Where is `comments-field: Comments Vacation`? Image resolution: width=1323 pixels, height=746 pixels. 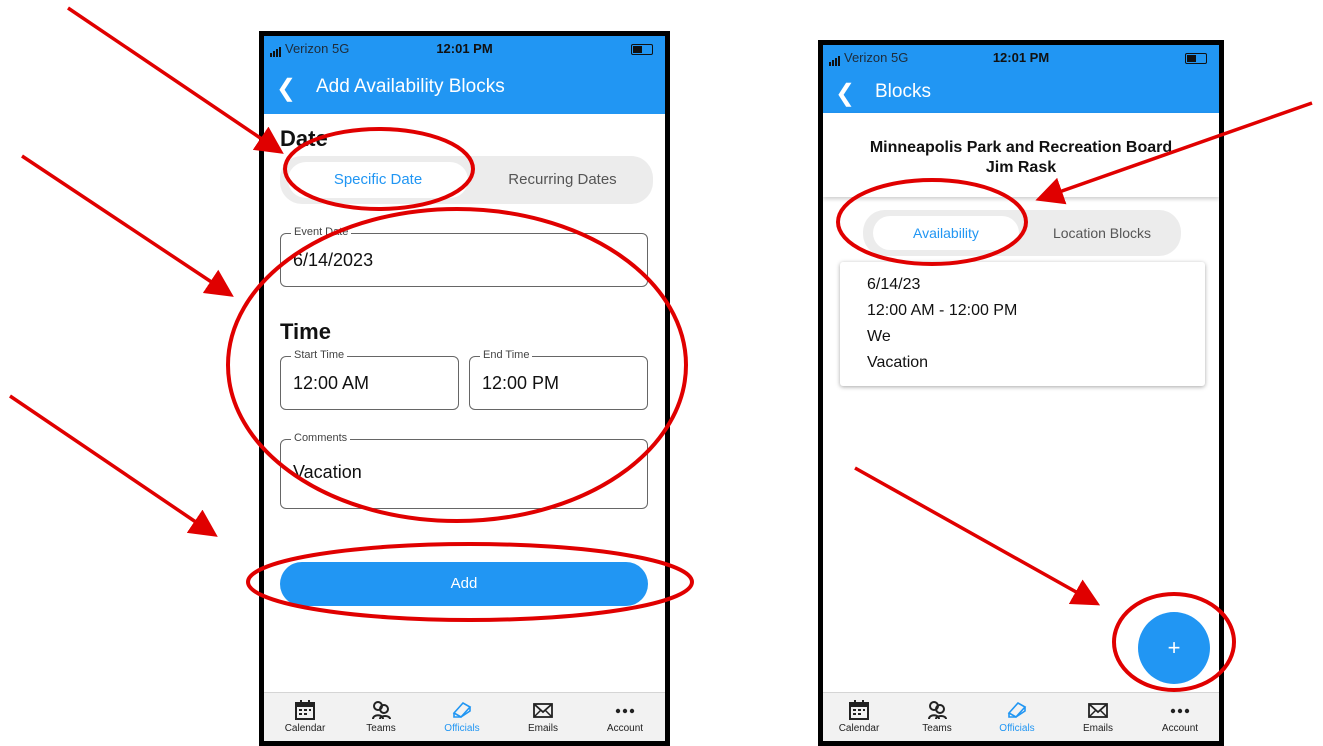
comments-field: Comments Vacation is located at coordinates (464, 470).